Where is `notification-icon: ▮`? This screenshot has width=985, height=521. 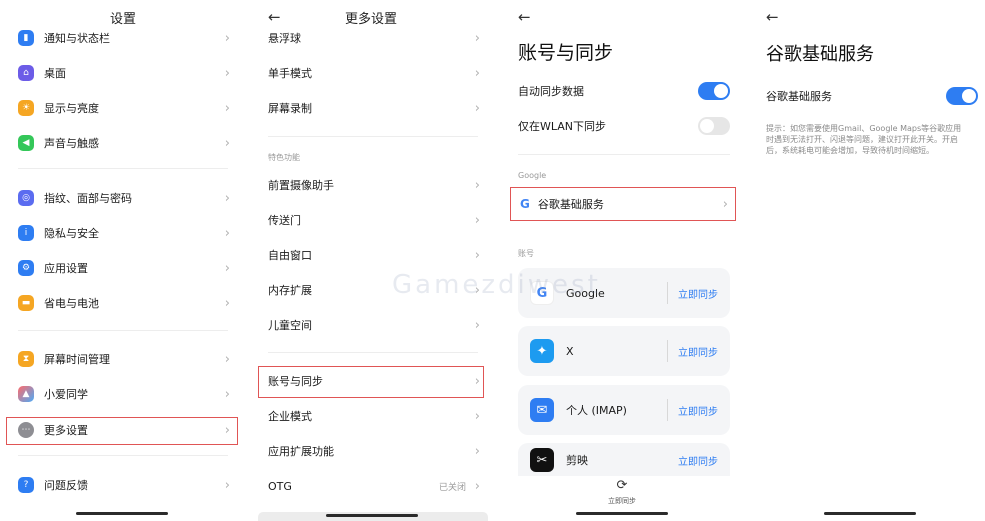
notification-icon: ▮ is located at coordinates (26, 38).